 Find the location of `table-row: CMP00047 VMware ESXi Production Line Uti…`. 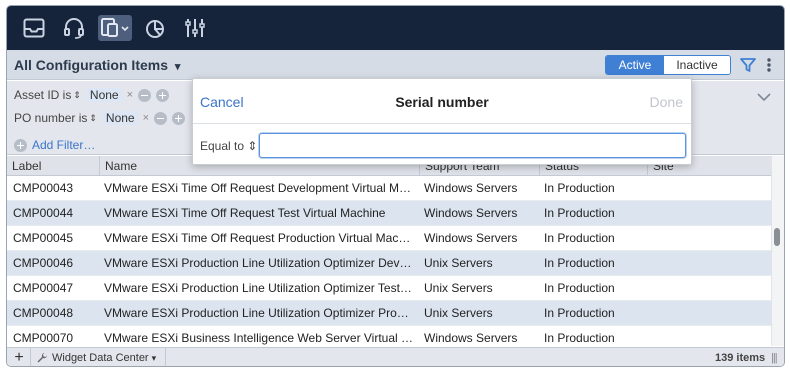

table-row: CMP00047 VMware ESXi Production Line Uti… is located at coordinates (389, 288).